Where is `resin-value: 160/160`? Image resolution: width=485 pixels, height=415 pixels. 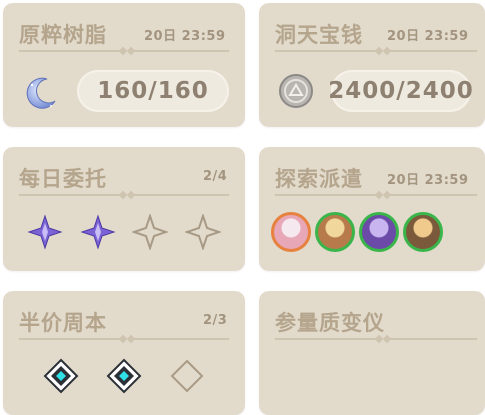
resin-value: 160/160 is located at coordinates (153, 91).